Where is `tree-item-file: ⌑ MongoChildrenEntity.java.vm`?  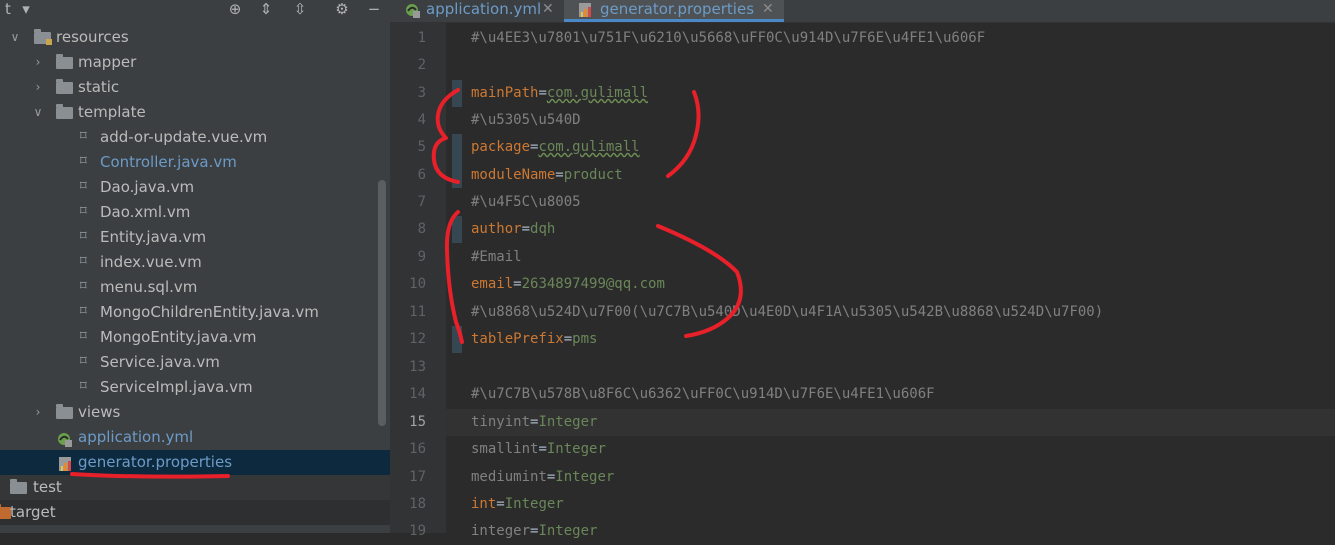 tree-item-file: ⌑ MongoChildrenEntity.java.vm is located at coordinates (195, 312).